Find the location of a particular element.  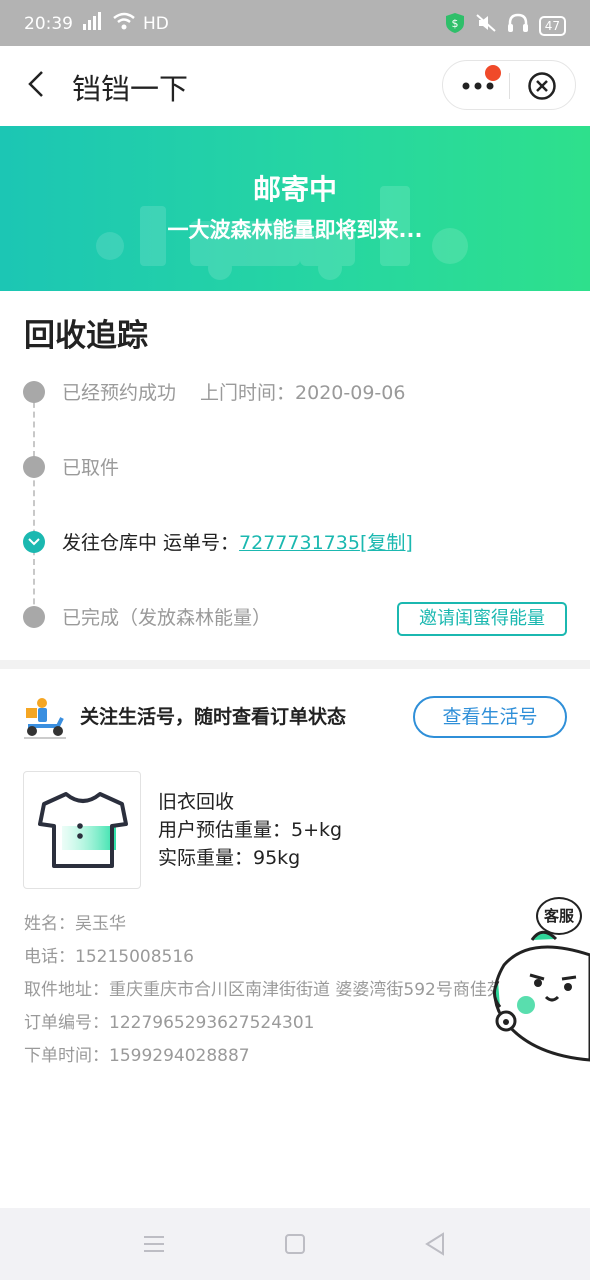

product-info: 旧衣回收 用户预估重量：5+kg 实际重量：95kg is located at coordinates (250, 830).